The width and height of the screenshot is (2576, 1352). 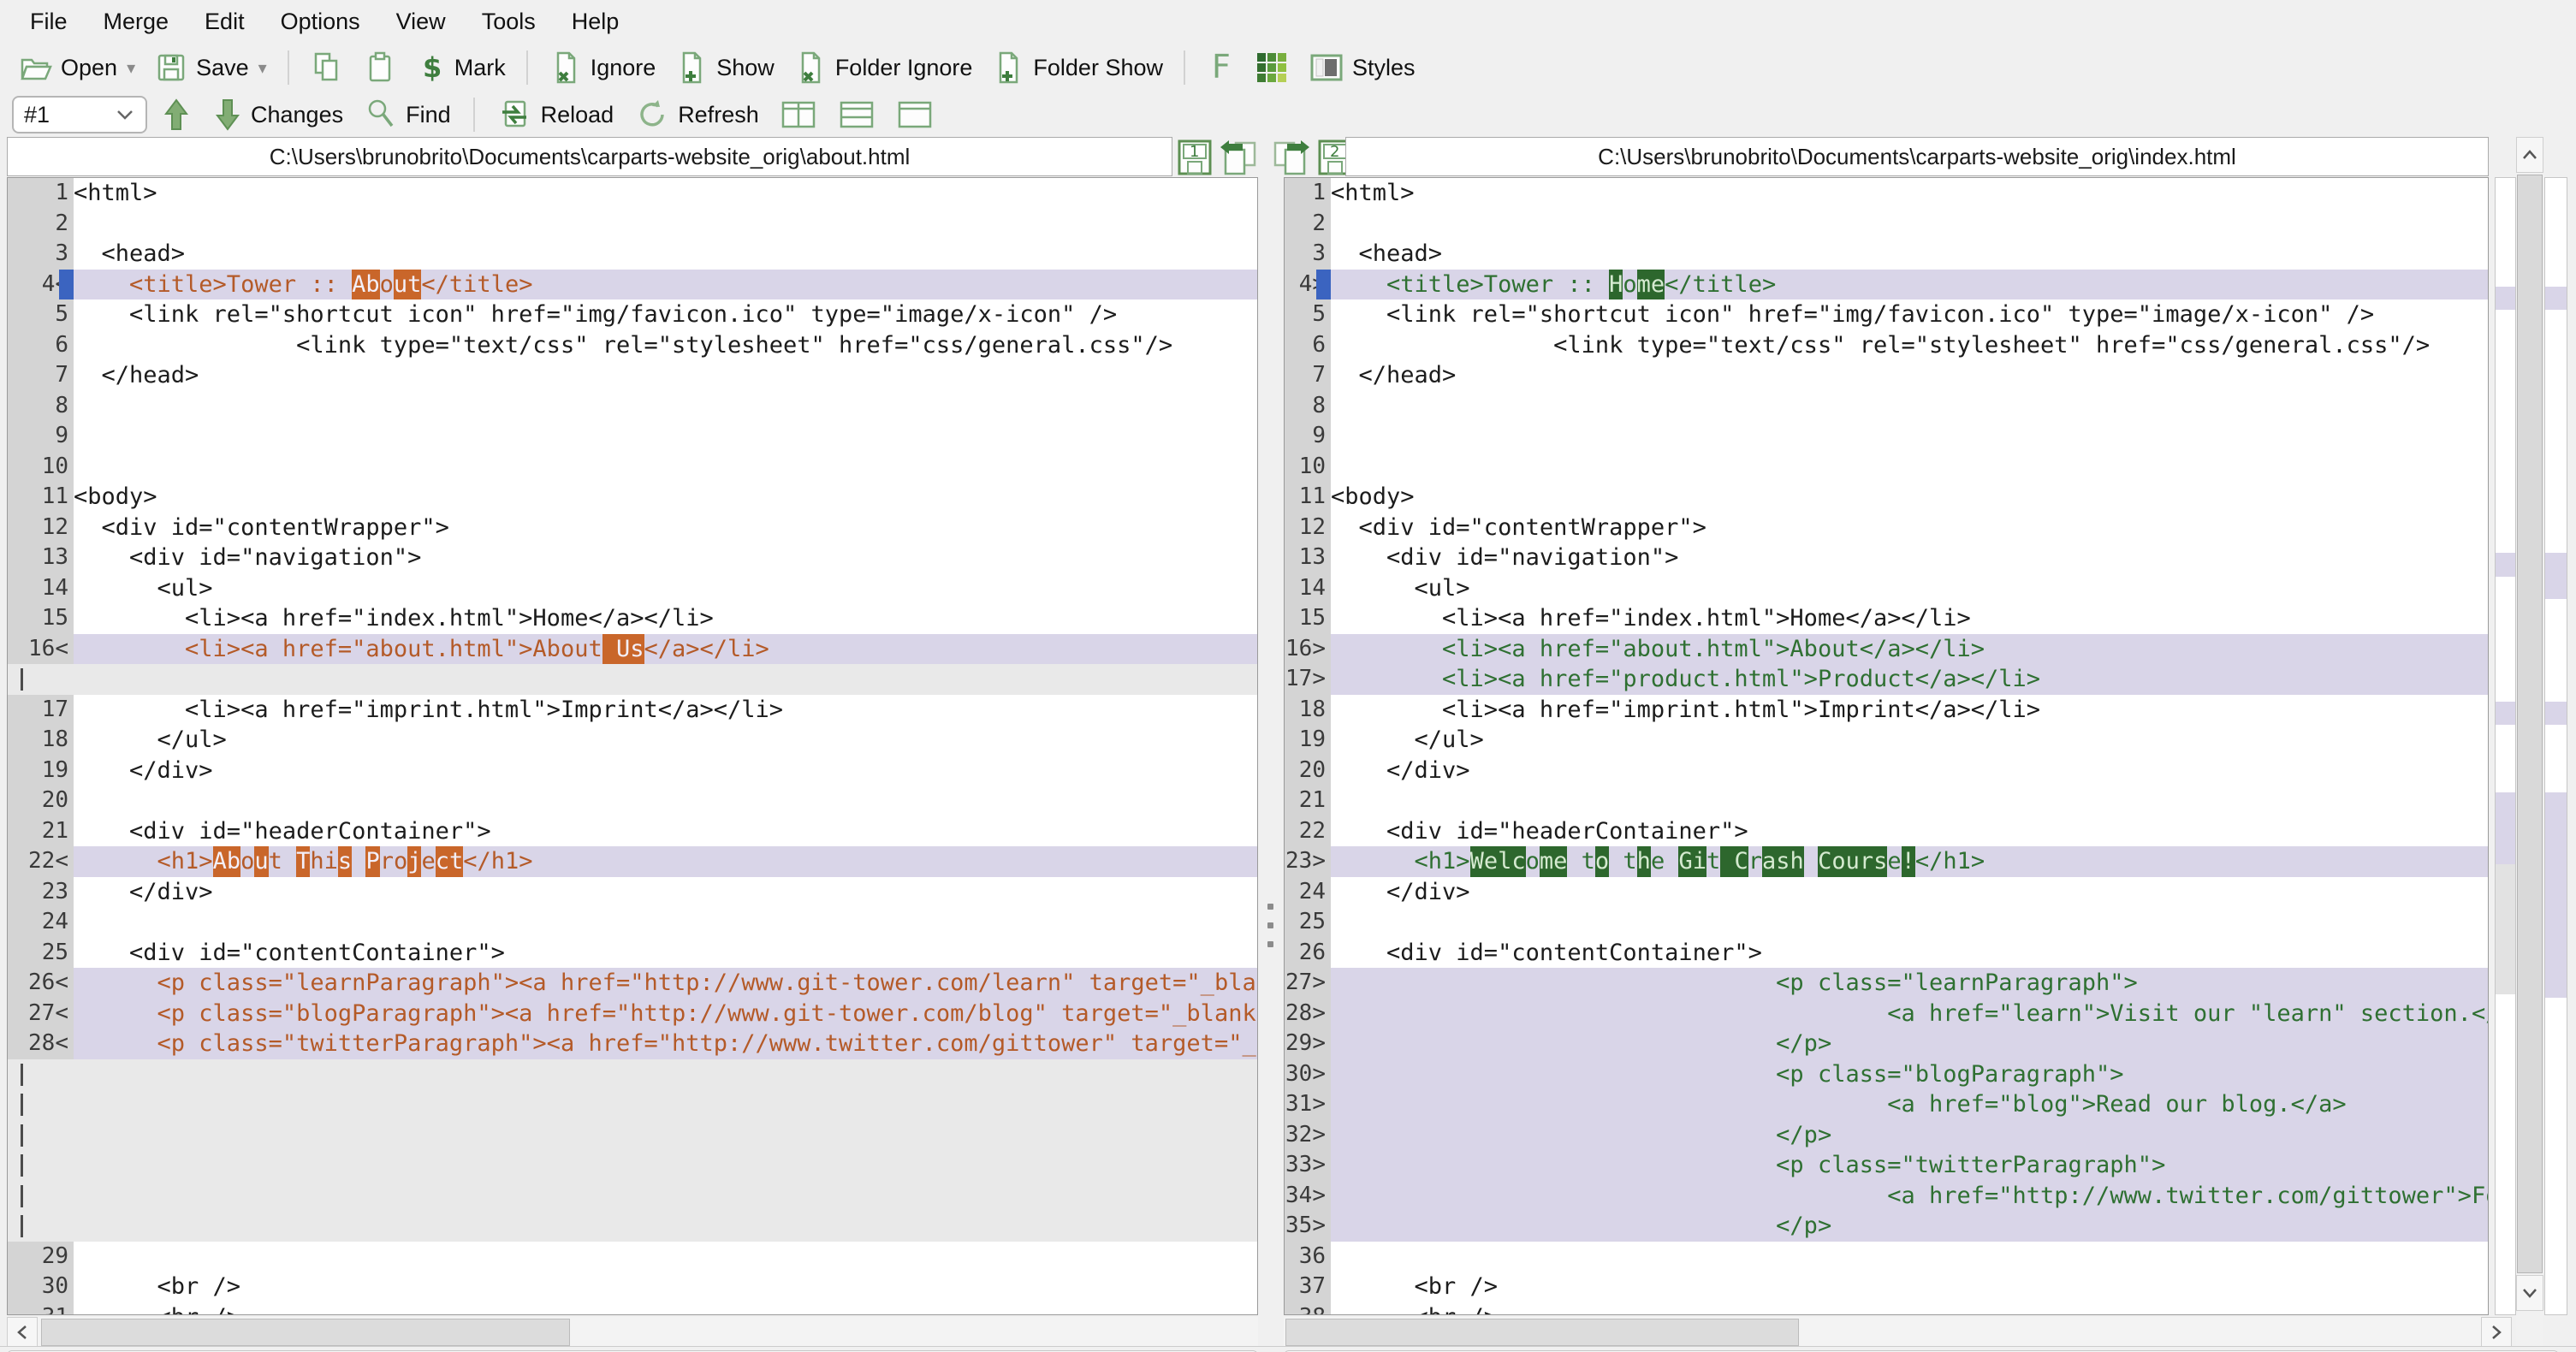 I want to click on code-line: 24 </div>, so click(x=1886, y=892).